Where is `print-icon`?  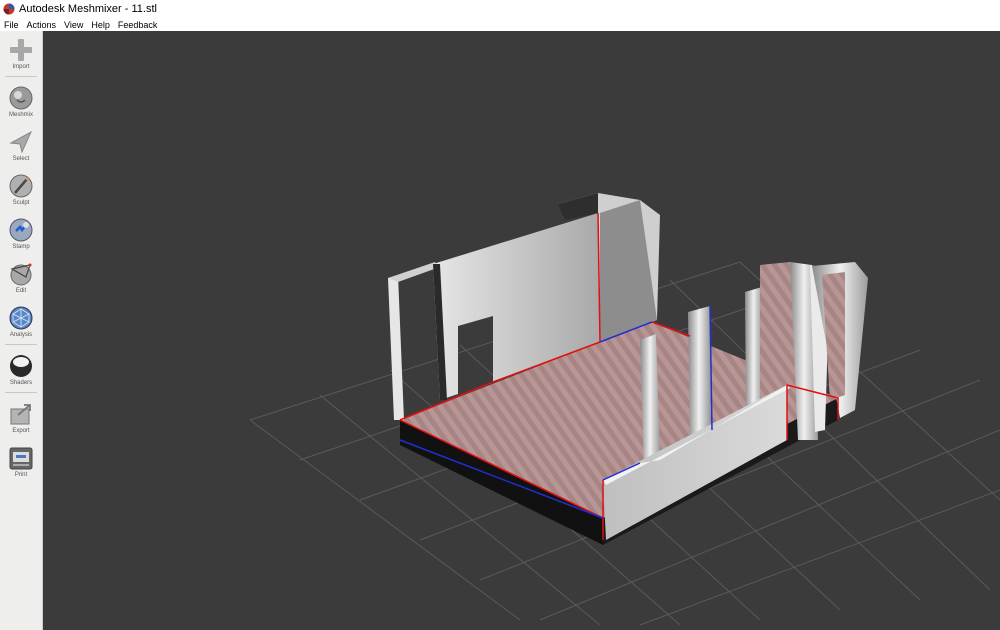 print-icon is located at coordinates (21, 458).